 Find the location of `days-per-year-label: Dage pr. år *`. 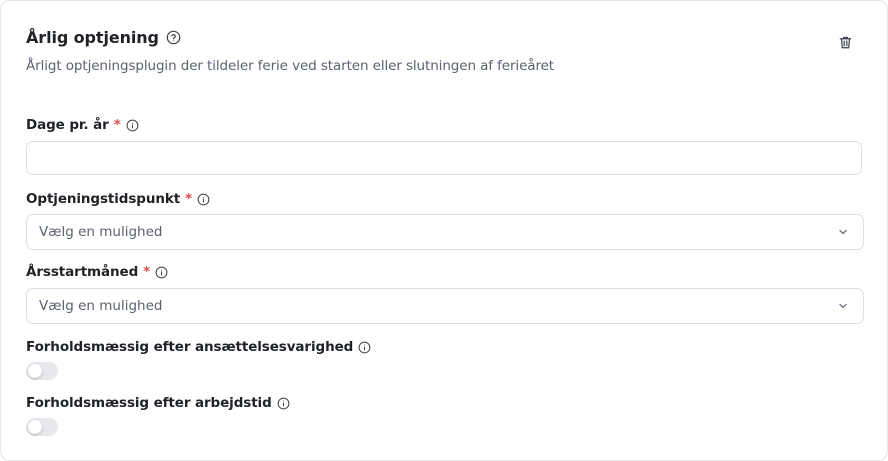

days-per-year-label: Dage pr. år * is located at coordinates (82, 125).